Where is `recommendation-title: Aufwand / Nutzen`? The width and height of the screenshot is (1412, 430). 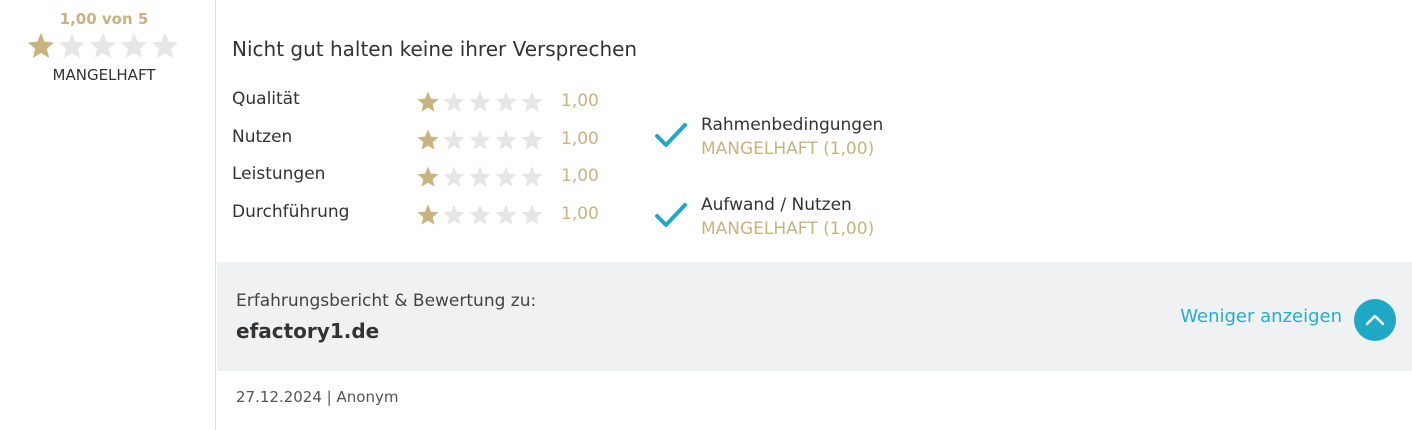 recommendation-title: Aufwand / Nutzen is located at coordinates (776, 205).